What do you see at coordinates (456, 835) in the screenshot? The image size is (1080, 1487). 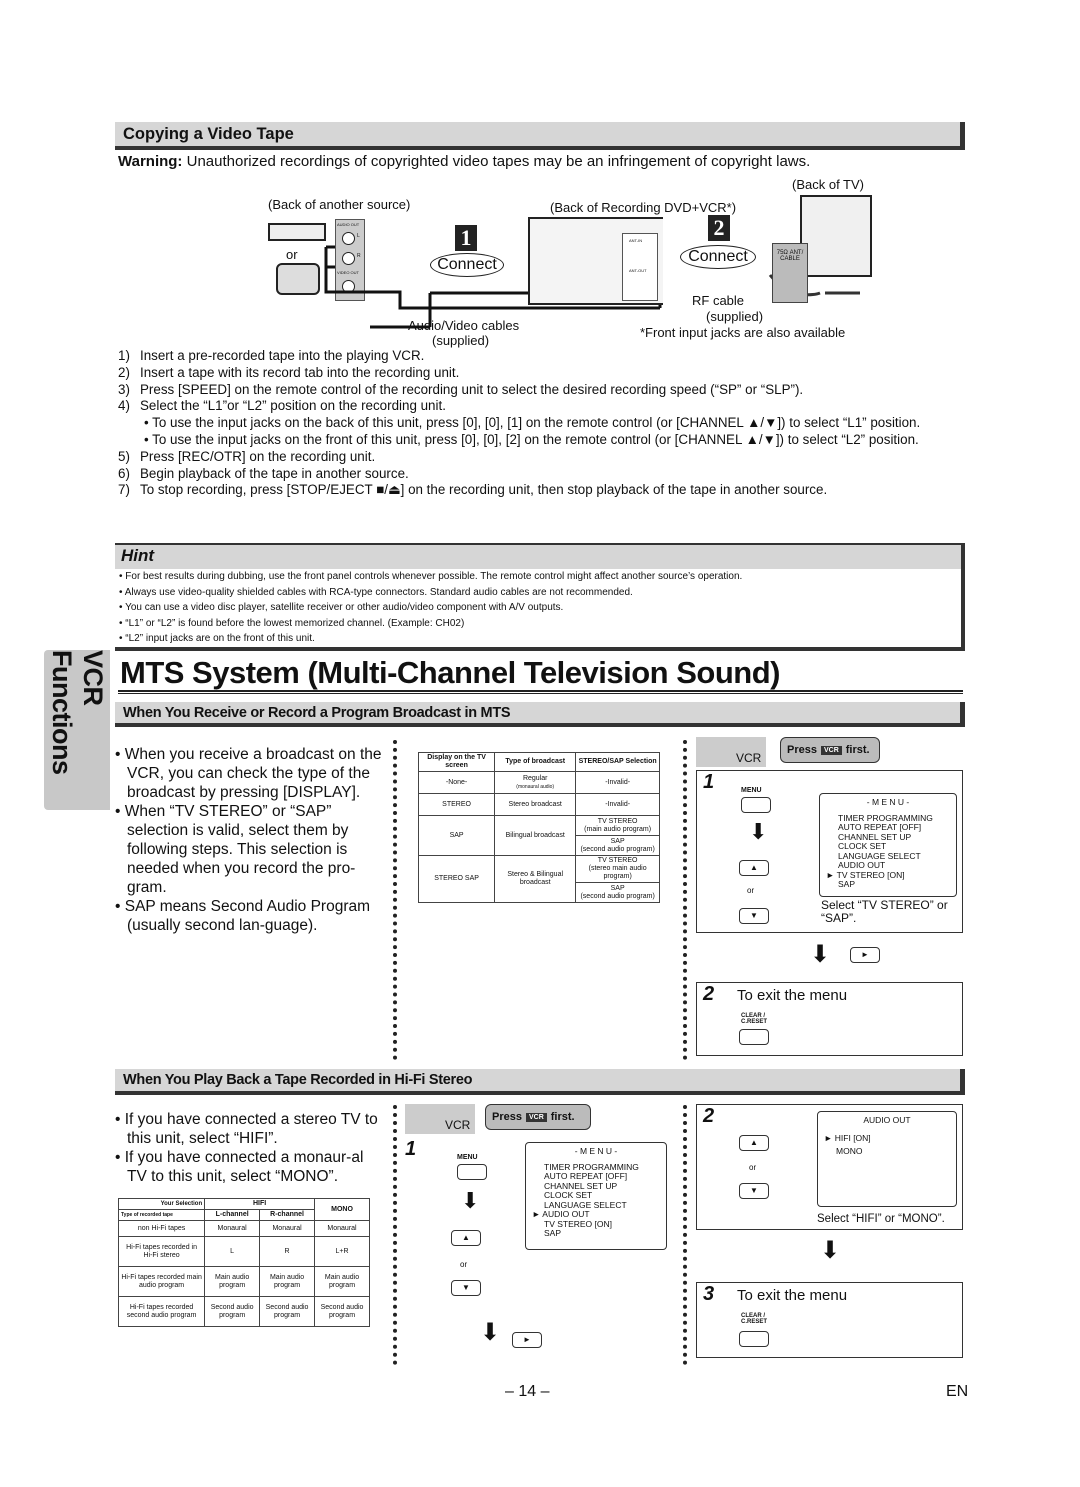 I see `td: SAP` at bounding box center [456, 835].